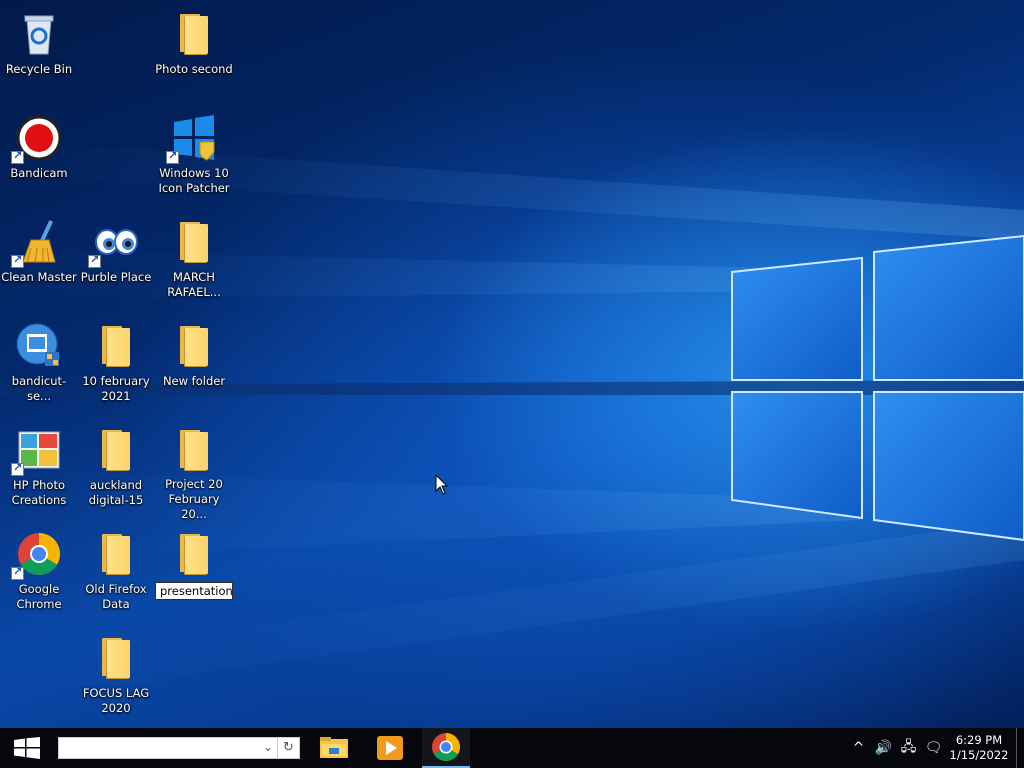 The image size is (1024, 768). I want to click on bandicam-icon, so click(37, 139).